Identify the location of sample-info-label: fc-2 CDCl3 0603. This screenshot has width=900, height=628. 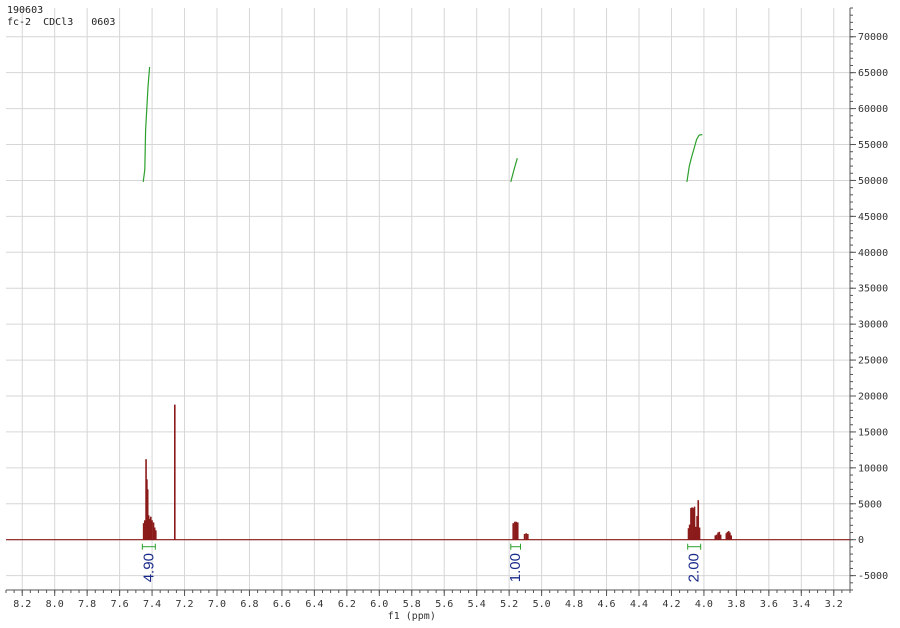
(61, 22).